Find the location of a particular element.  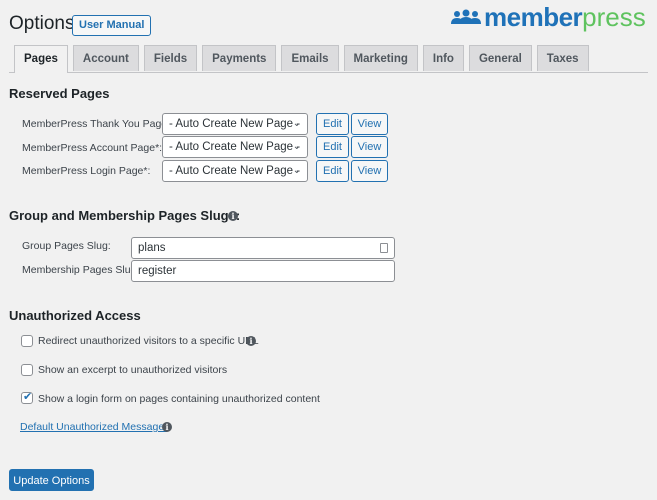

tab-taxes: Taxes is located at coordinates (562, 58).